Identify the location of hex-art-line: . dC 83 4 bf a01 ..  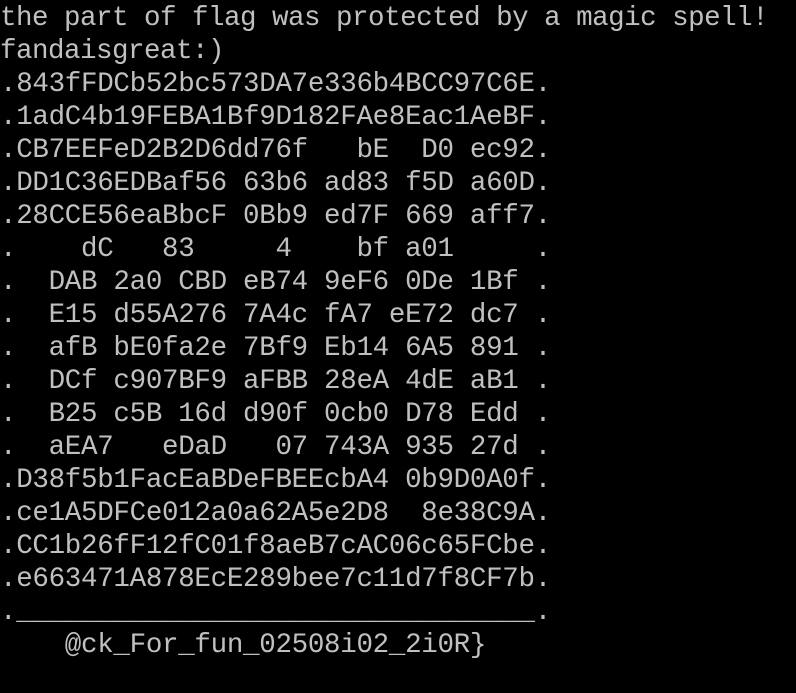
(275, 249).